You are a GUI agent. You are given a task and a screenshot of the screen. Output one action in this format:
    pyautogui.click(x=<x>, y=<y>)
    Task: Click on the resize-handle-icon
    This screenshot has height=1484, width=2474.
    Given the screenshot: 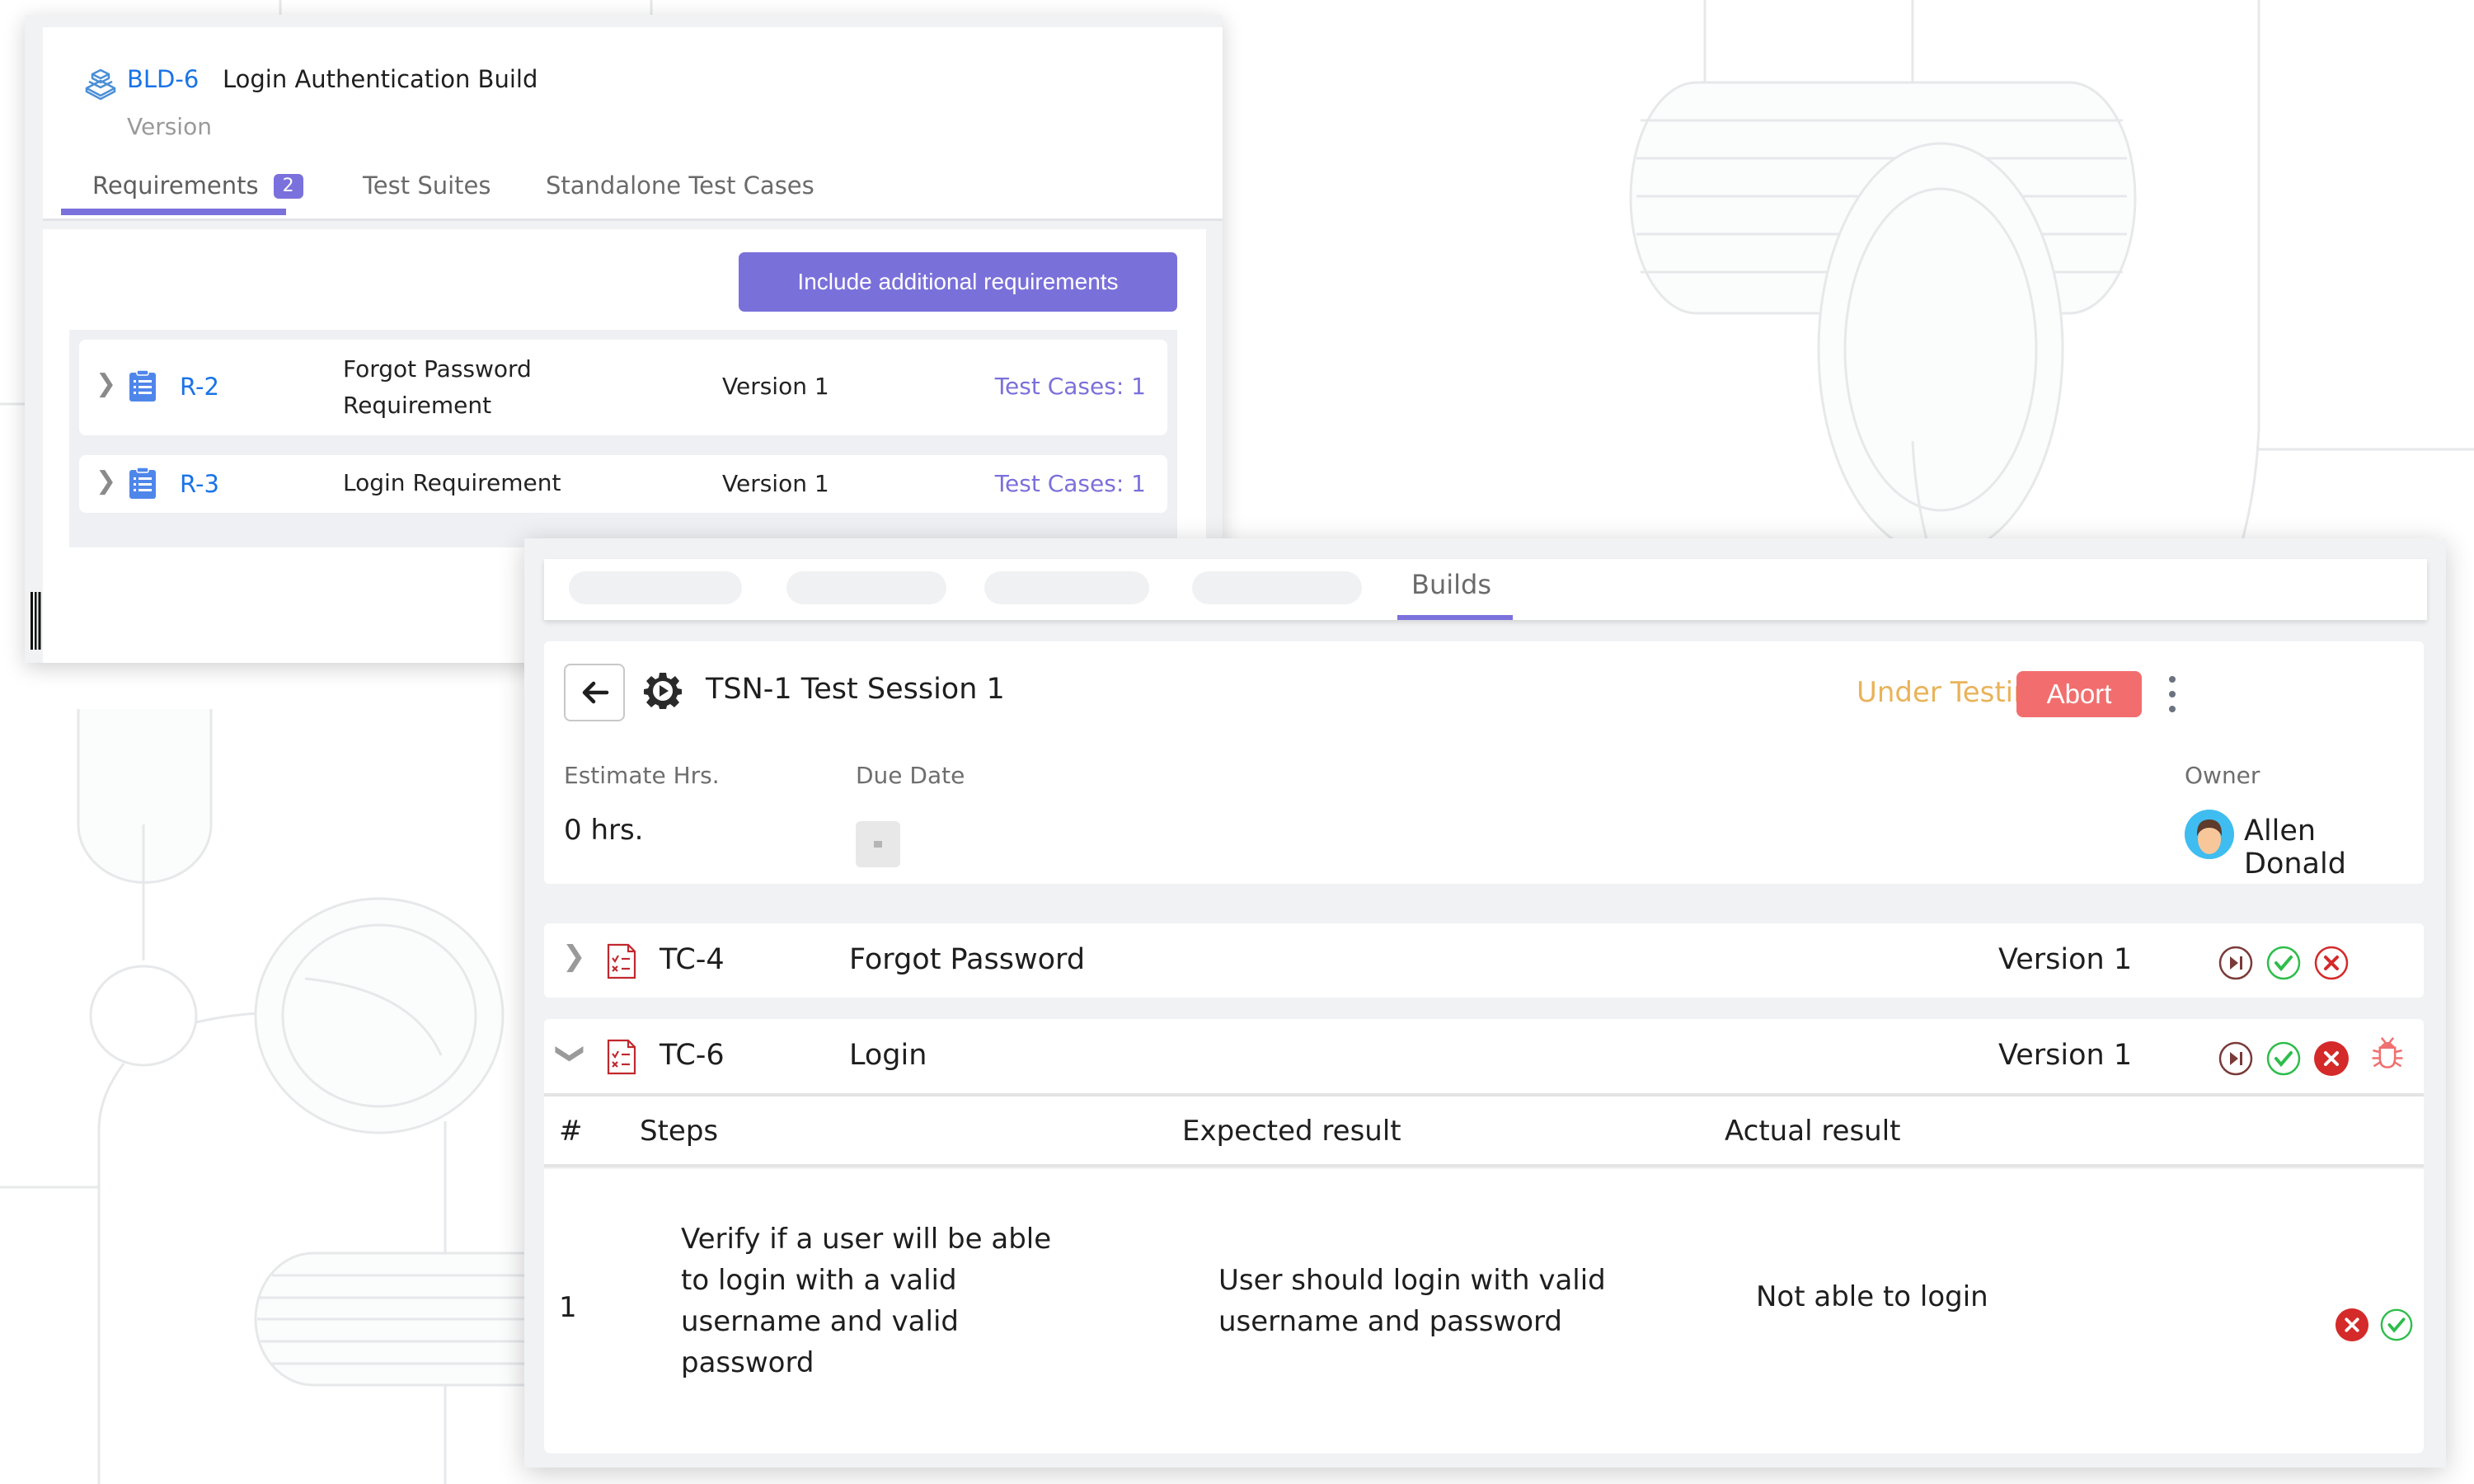 What is the action you would take?
    pyautogui.click(x=35, y=621)
    